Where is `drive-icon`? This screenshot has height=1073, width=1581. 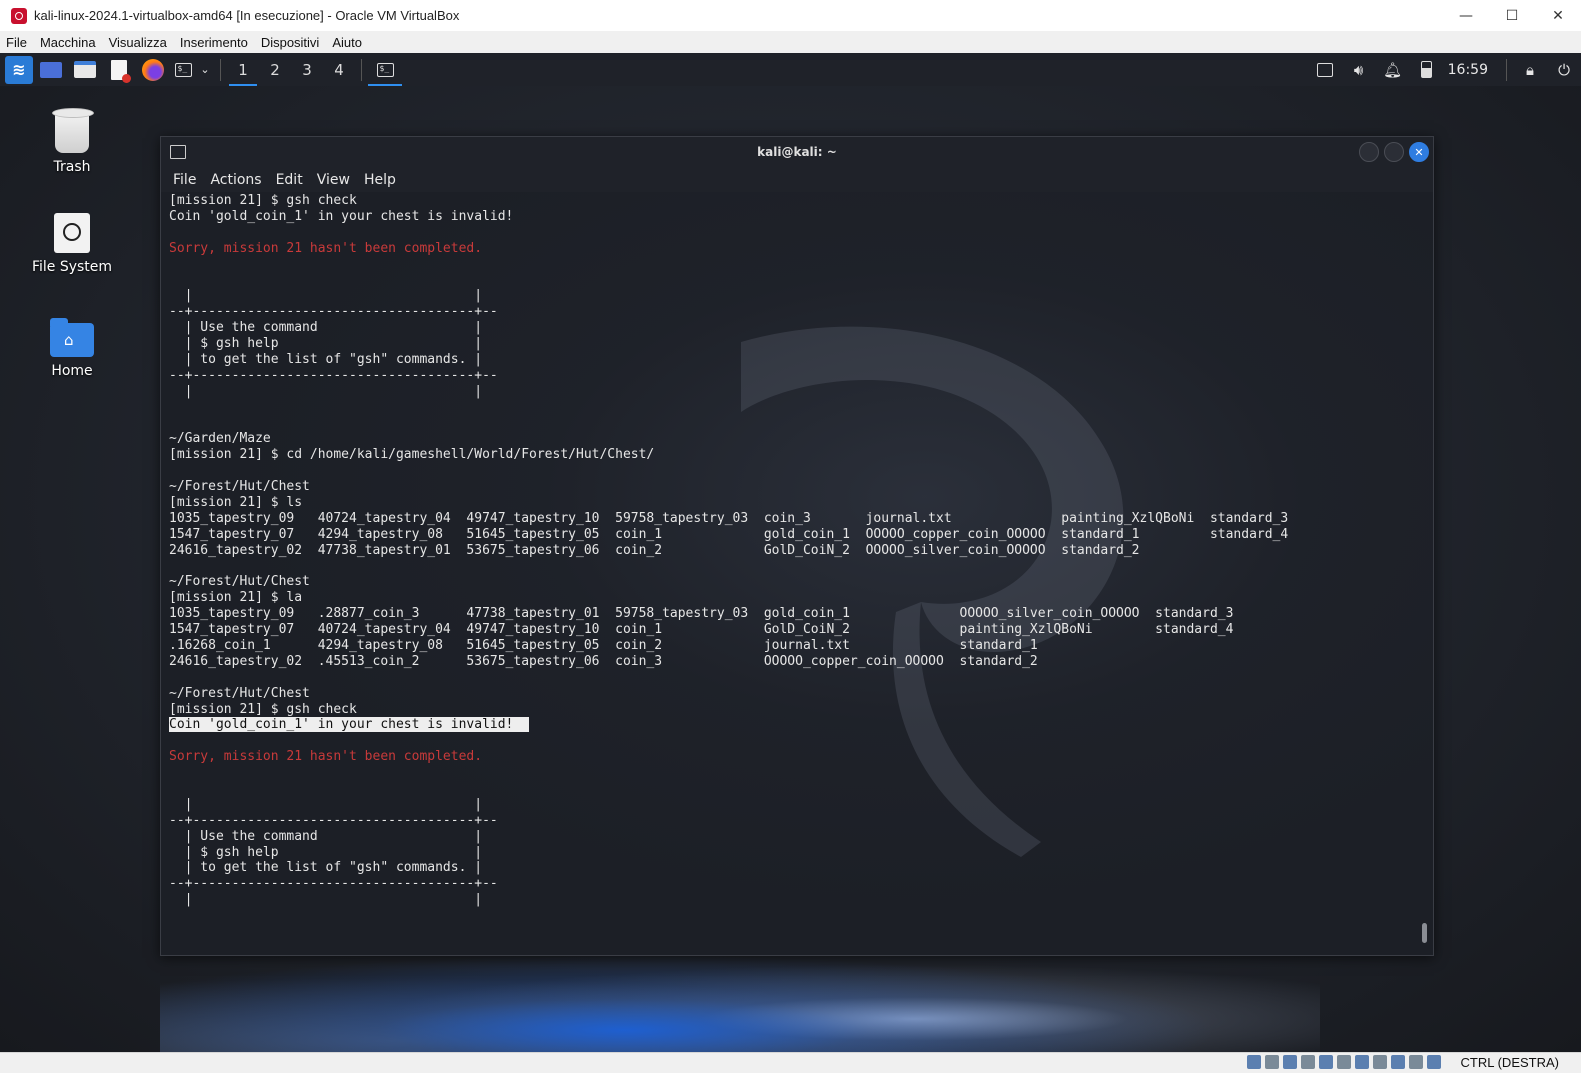 drive-icon is located at coordinates (72, 233).